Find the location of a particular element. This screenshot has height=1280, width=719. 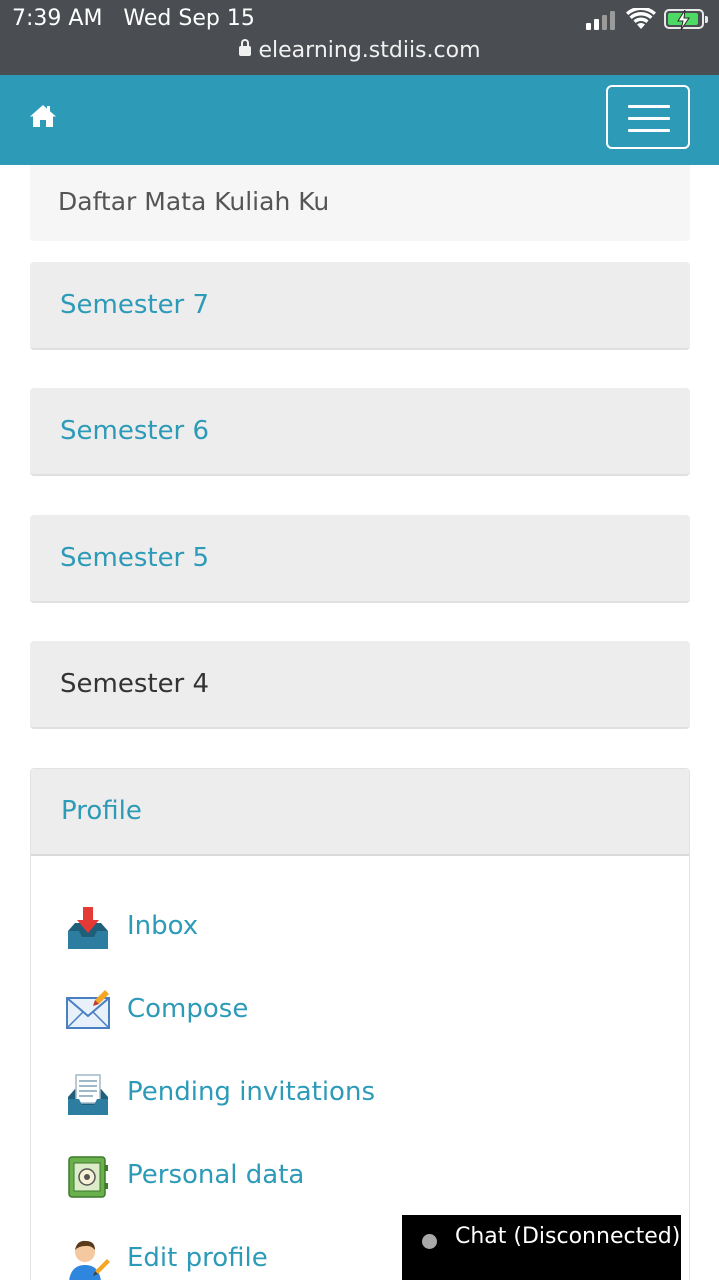

profile-item-label: Personal data is located at coordinates (215, 1175).